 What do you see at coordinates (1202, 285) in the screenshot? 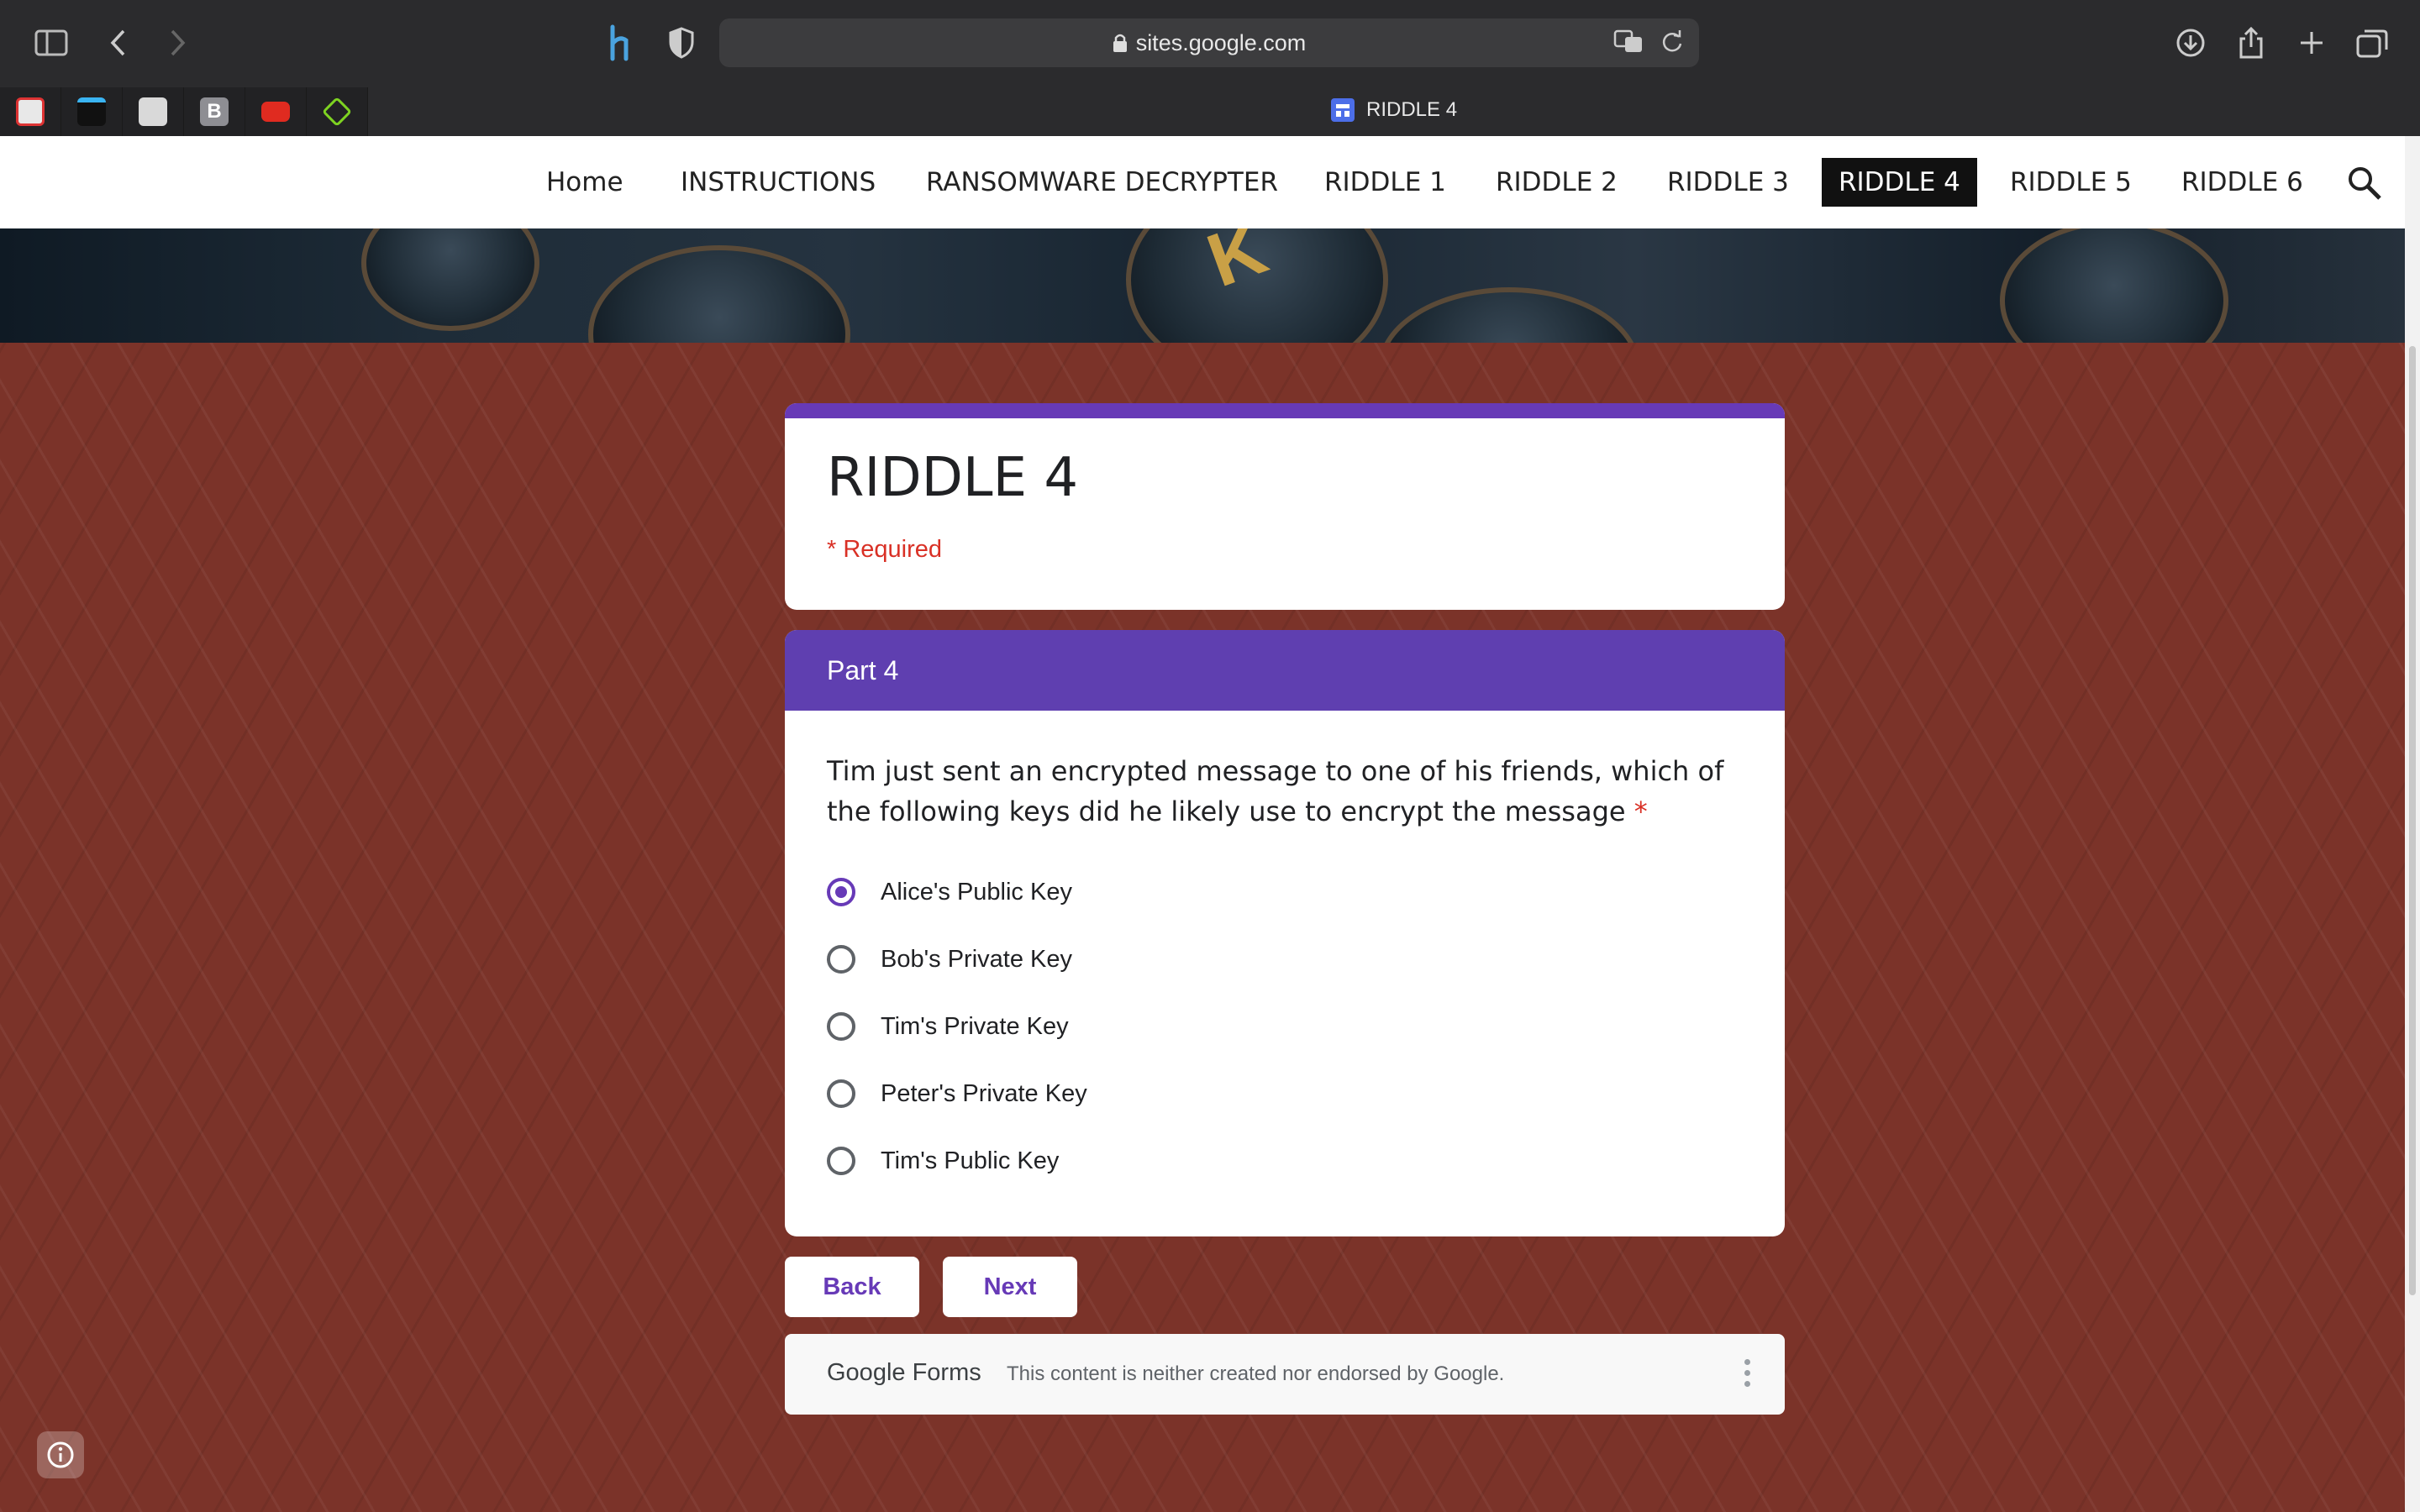
I see `header-banner-image: K` at bounding box center [1202, 285].